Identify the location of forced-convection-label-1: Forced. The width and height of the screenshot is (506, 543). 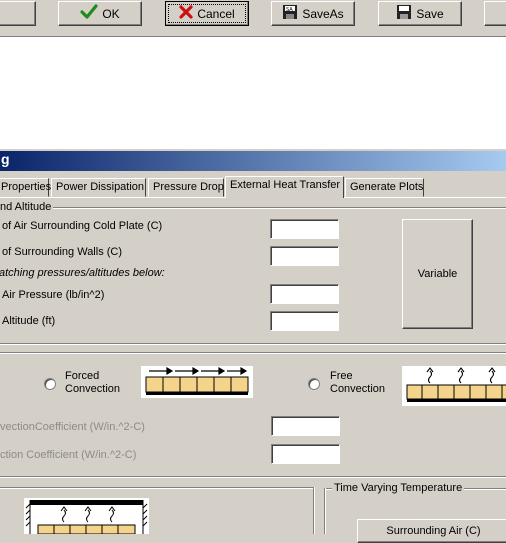
(82, 376).